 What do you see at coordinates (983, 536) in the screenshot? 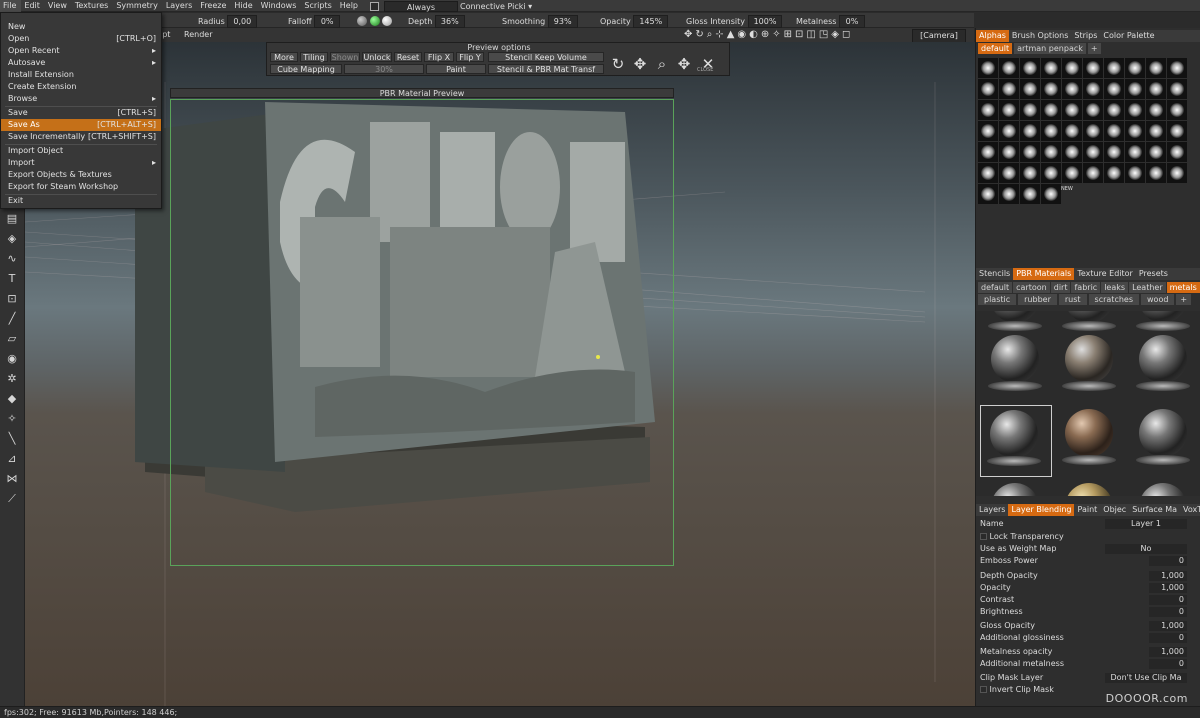
I see `lock-transparency-checkbox` at bounding box center [983, 536].